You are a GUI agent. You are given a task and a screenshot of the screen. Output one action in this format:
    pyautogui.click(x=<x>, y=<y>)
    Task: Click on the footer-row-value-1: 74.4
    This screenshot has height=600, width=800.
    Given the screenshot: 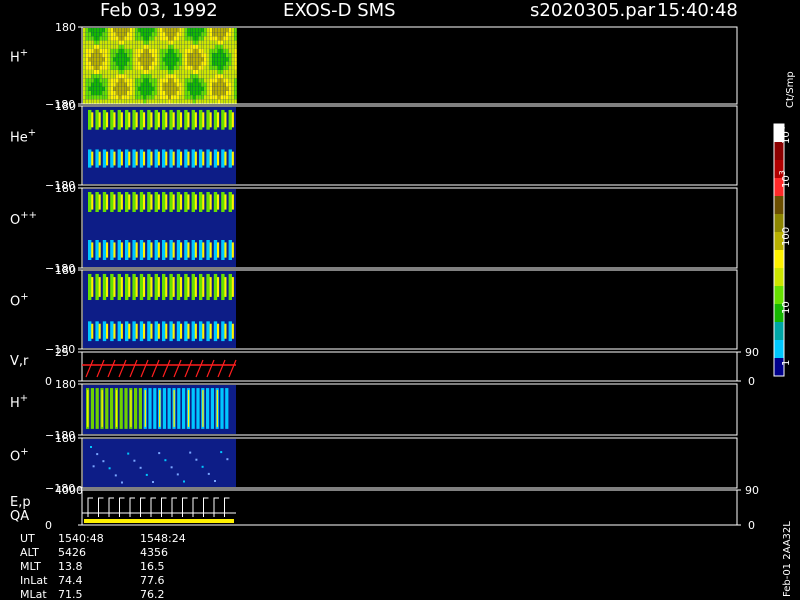 What is the action you would take?
    pyautogui.click(x=70, y=580)
    